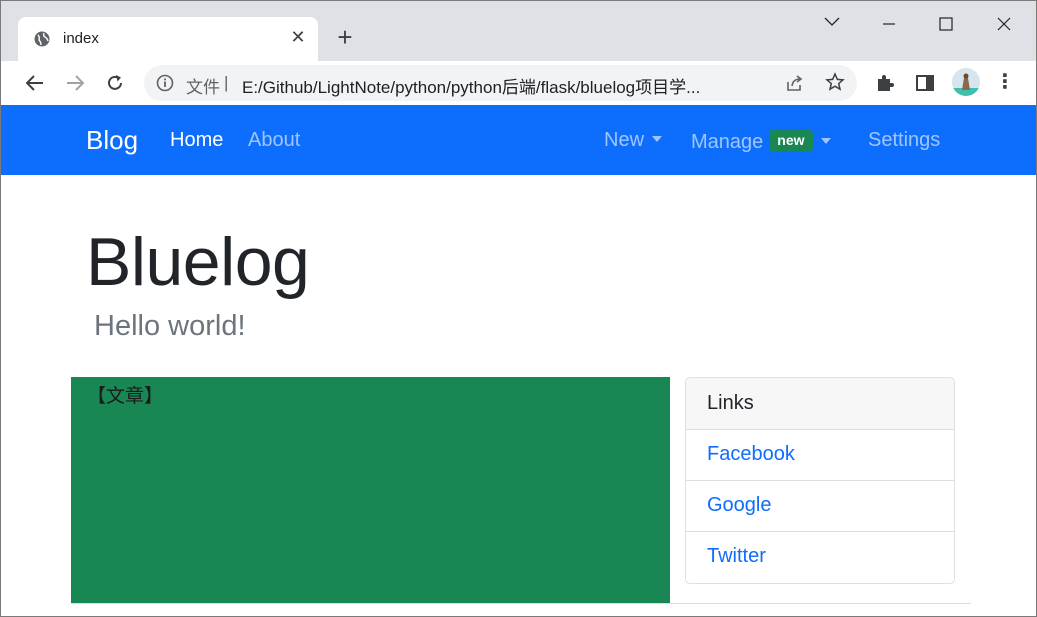 This screenshot has width=1037, height=617. I want to click on side-panel-icon, so click(925, 83).